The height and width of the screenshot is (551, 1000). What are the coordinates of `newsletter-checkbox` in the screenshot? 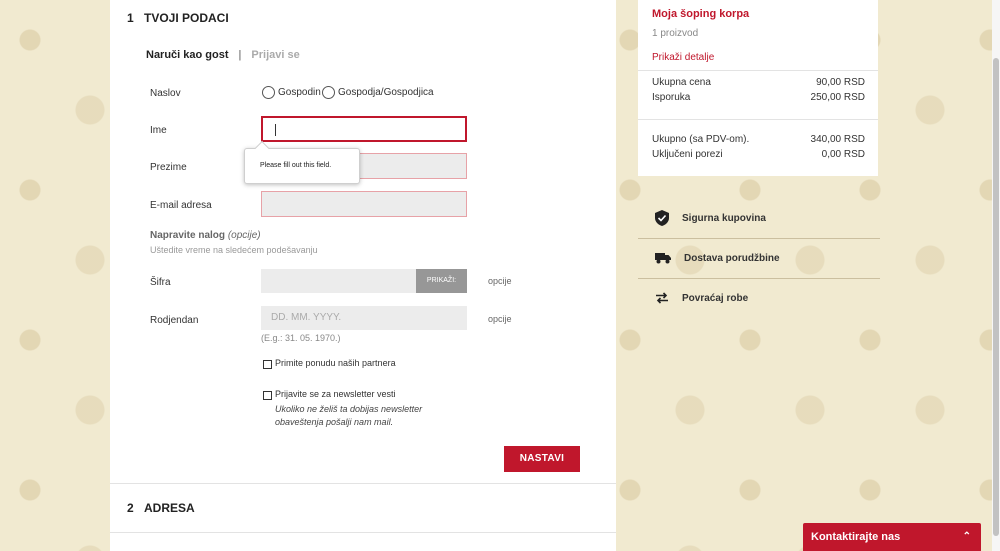 It's located at (267, 395).